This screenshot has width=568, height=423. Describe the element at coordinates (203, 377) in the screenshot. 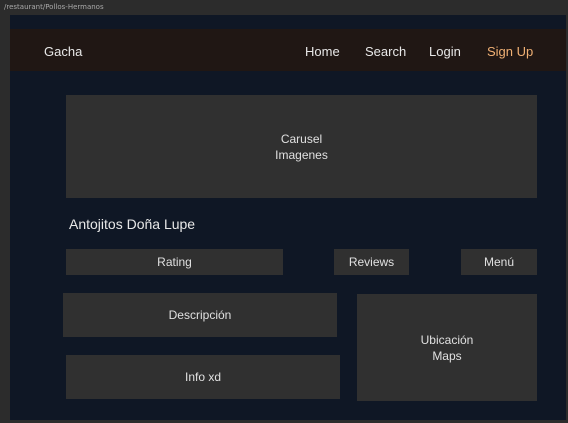

I see `info-section: Info xd` at that location.